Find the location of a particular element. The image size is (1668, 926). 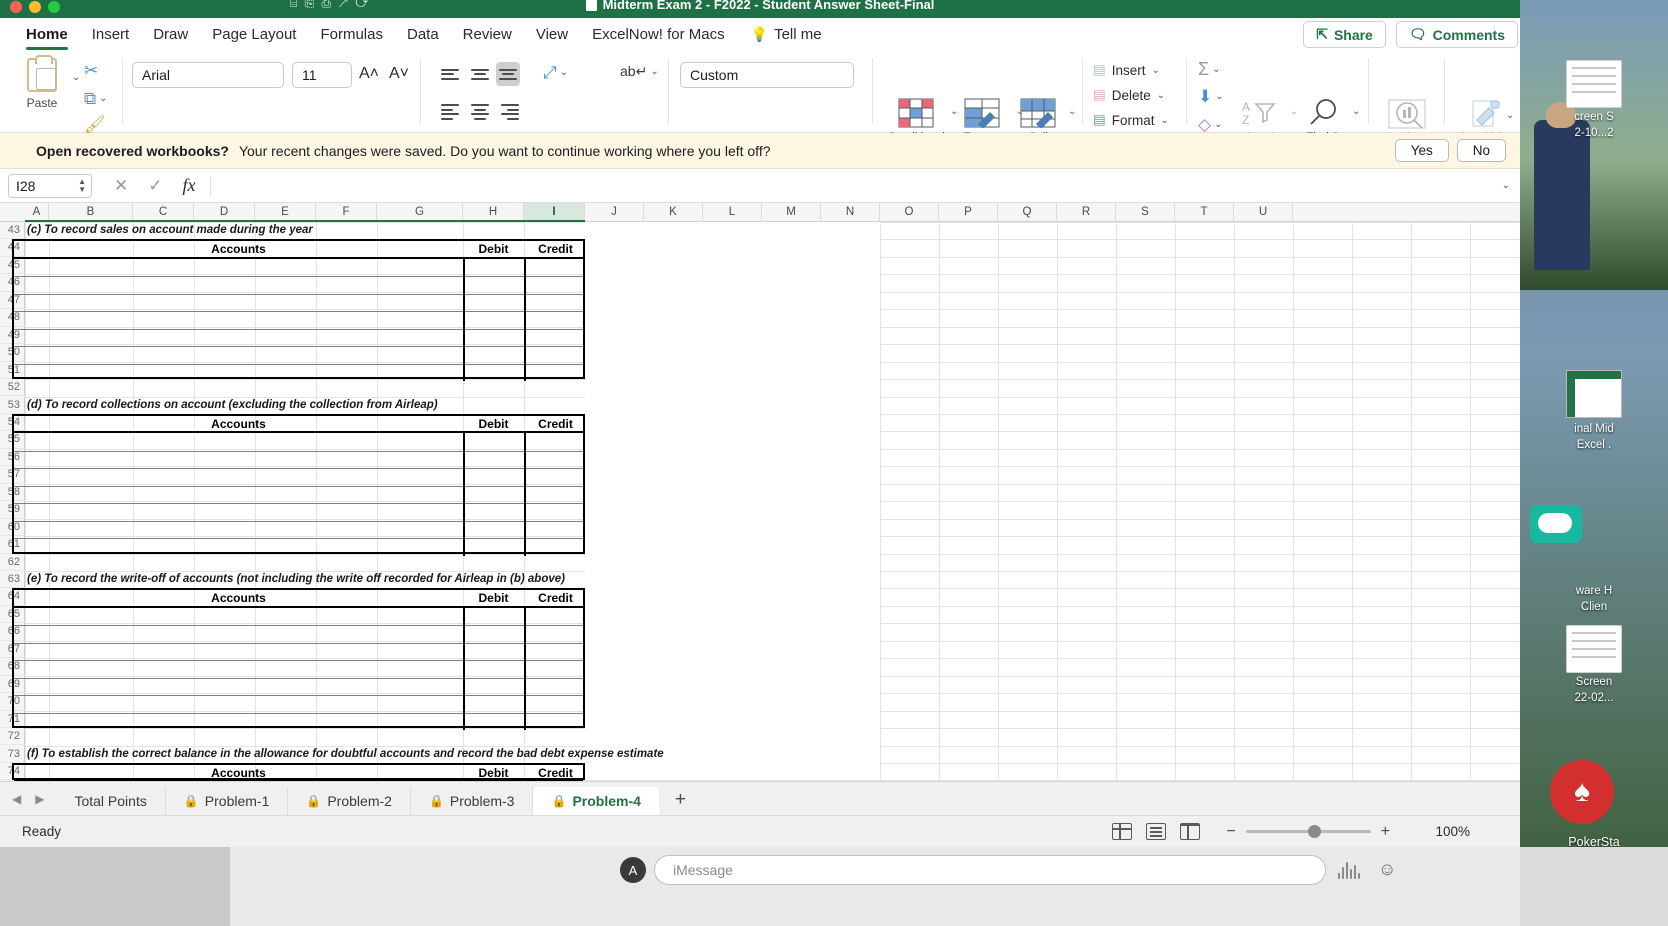

sheet-tab-problem-1: 🔒 Problem-1 is located at coordinates (227, 801).